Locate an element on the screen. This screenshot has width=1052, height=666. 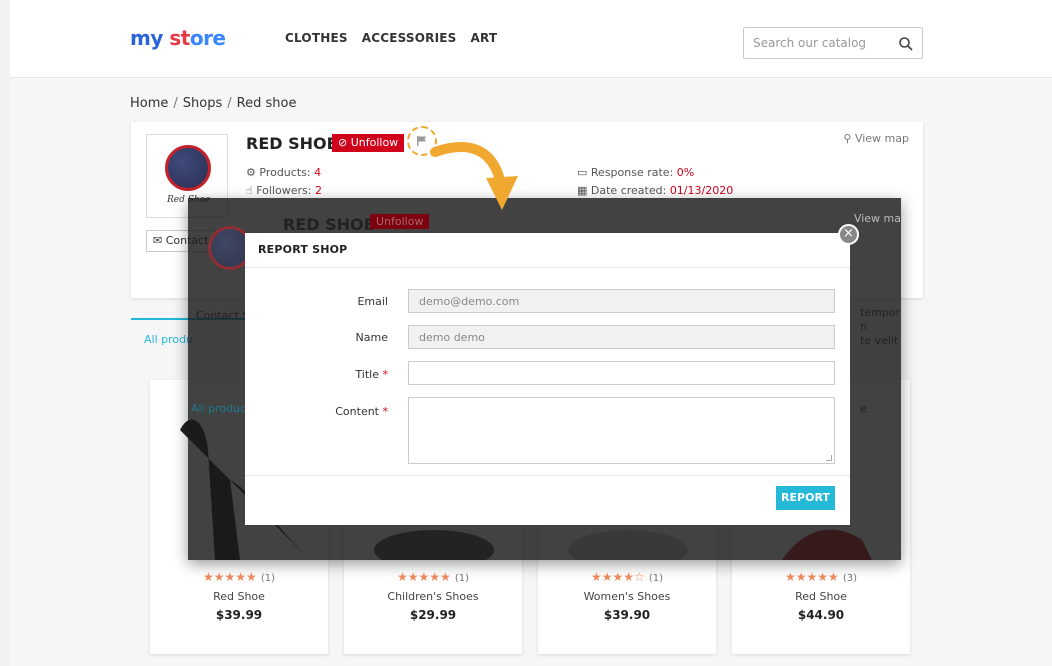
email-label-text: Email is located at coordinates (372, 301).